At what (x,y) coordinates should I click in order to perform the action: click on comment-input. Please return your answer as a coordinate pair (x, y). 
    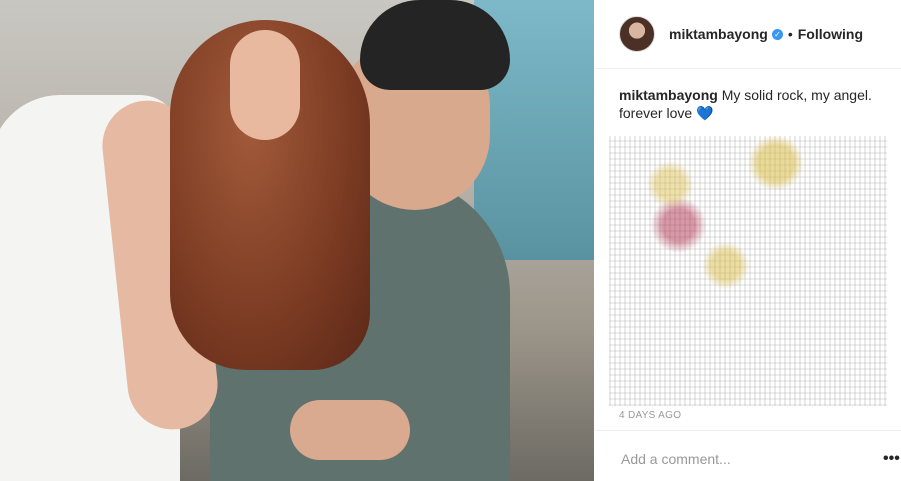
    Looking at the image, I should click on (741, 459).